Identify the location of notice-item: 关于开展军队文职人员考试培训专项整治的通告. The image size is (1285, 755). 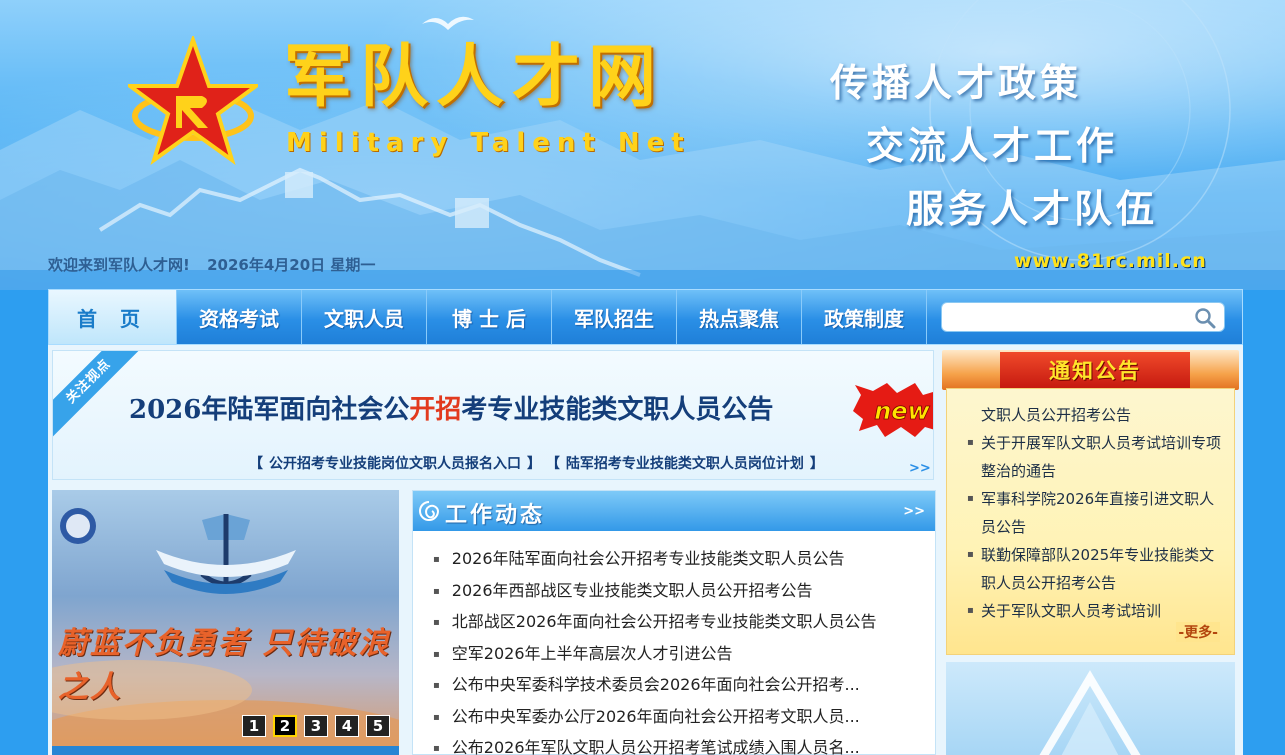
(1095, 457).